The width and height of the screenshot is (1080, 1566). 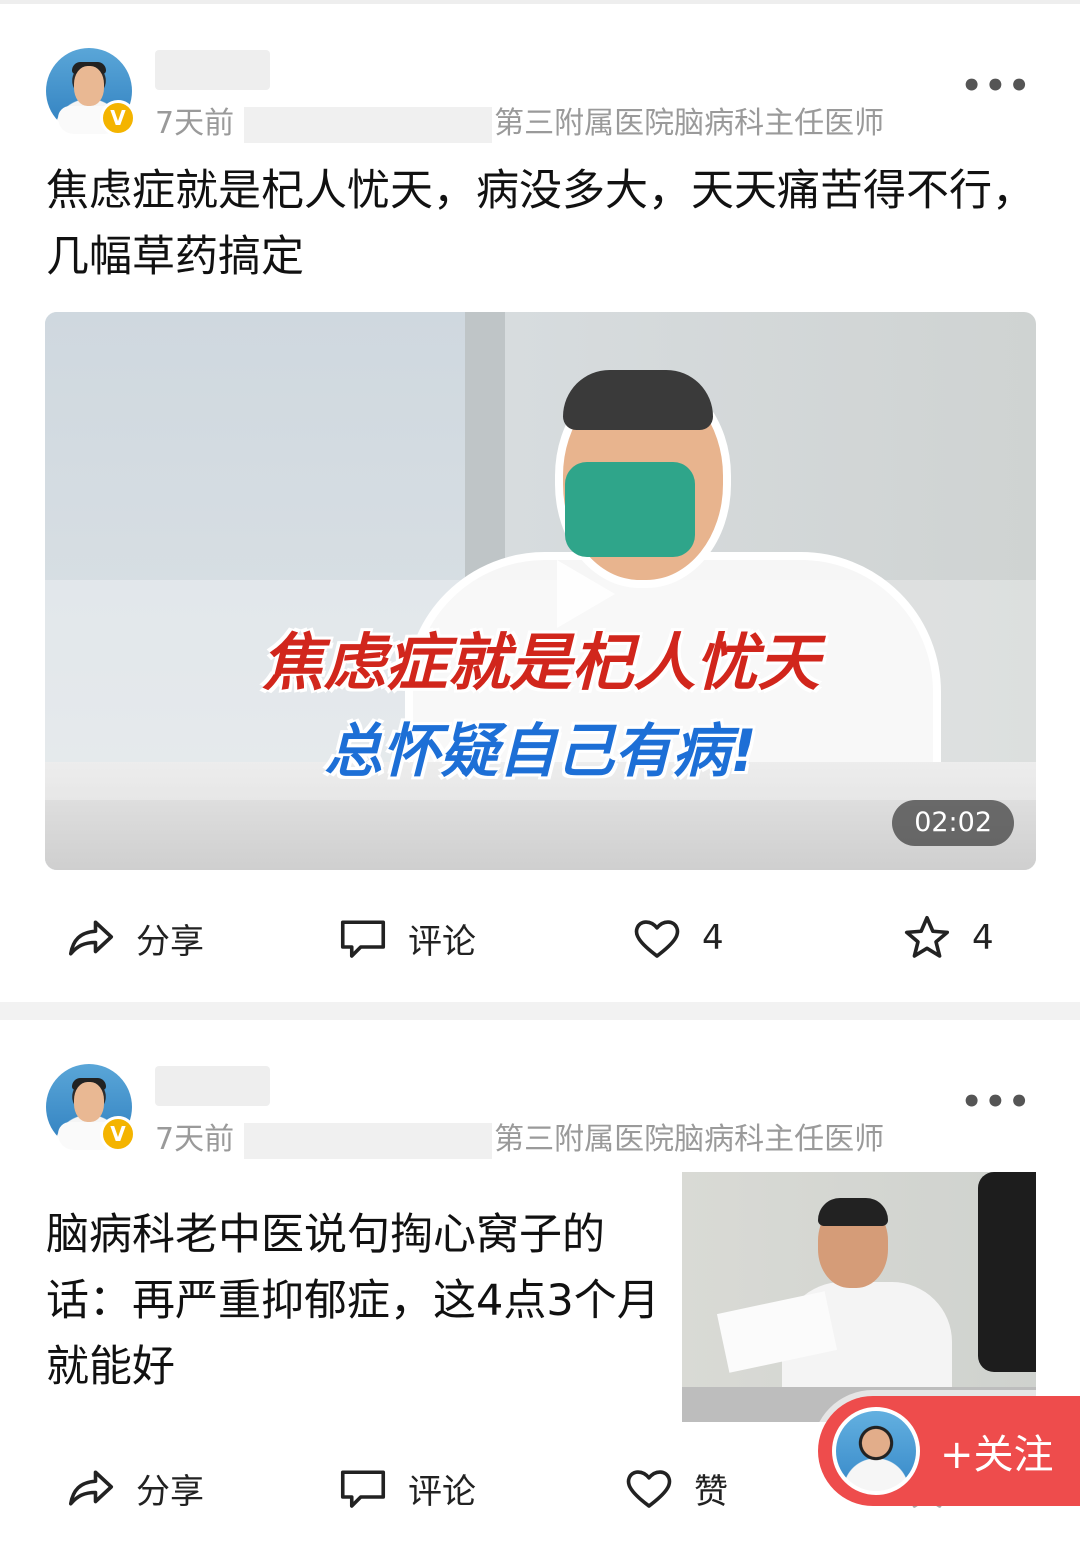 I want to click on thumb-bystander, so click(x=1007, y=1272).